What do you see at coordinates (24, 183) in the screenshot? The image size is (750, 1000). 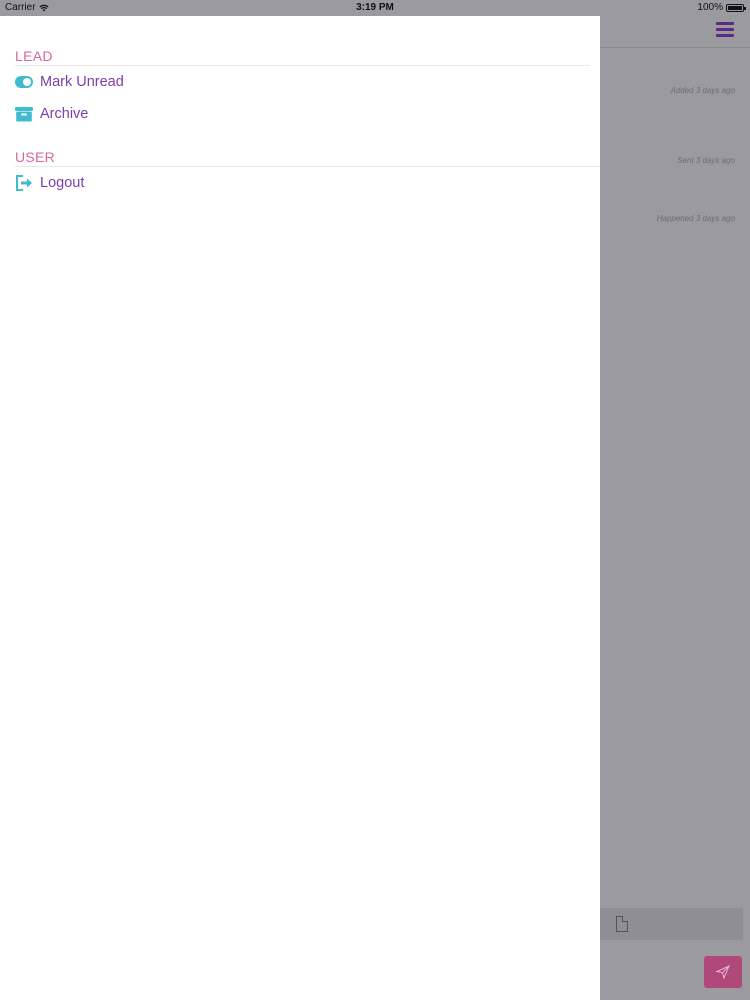 I see `logout-icon` at bounding box center [24, 183].